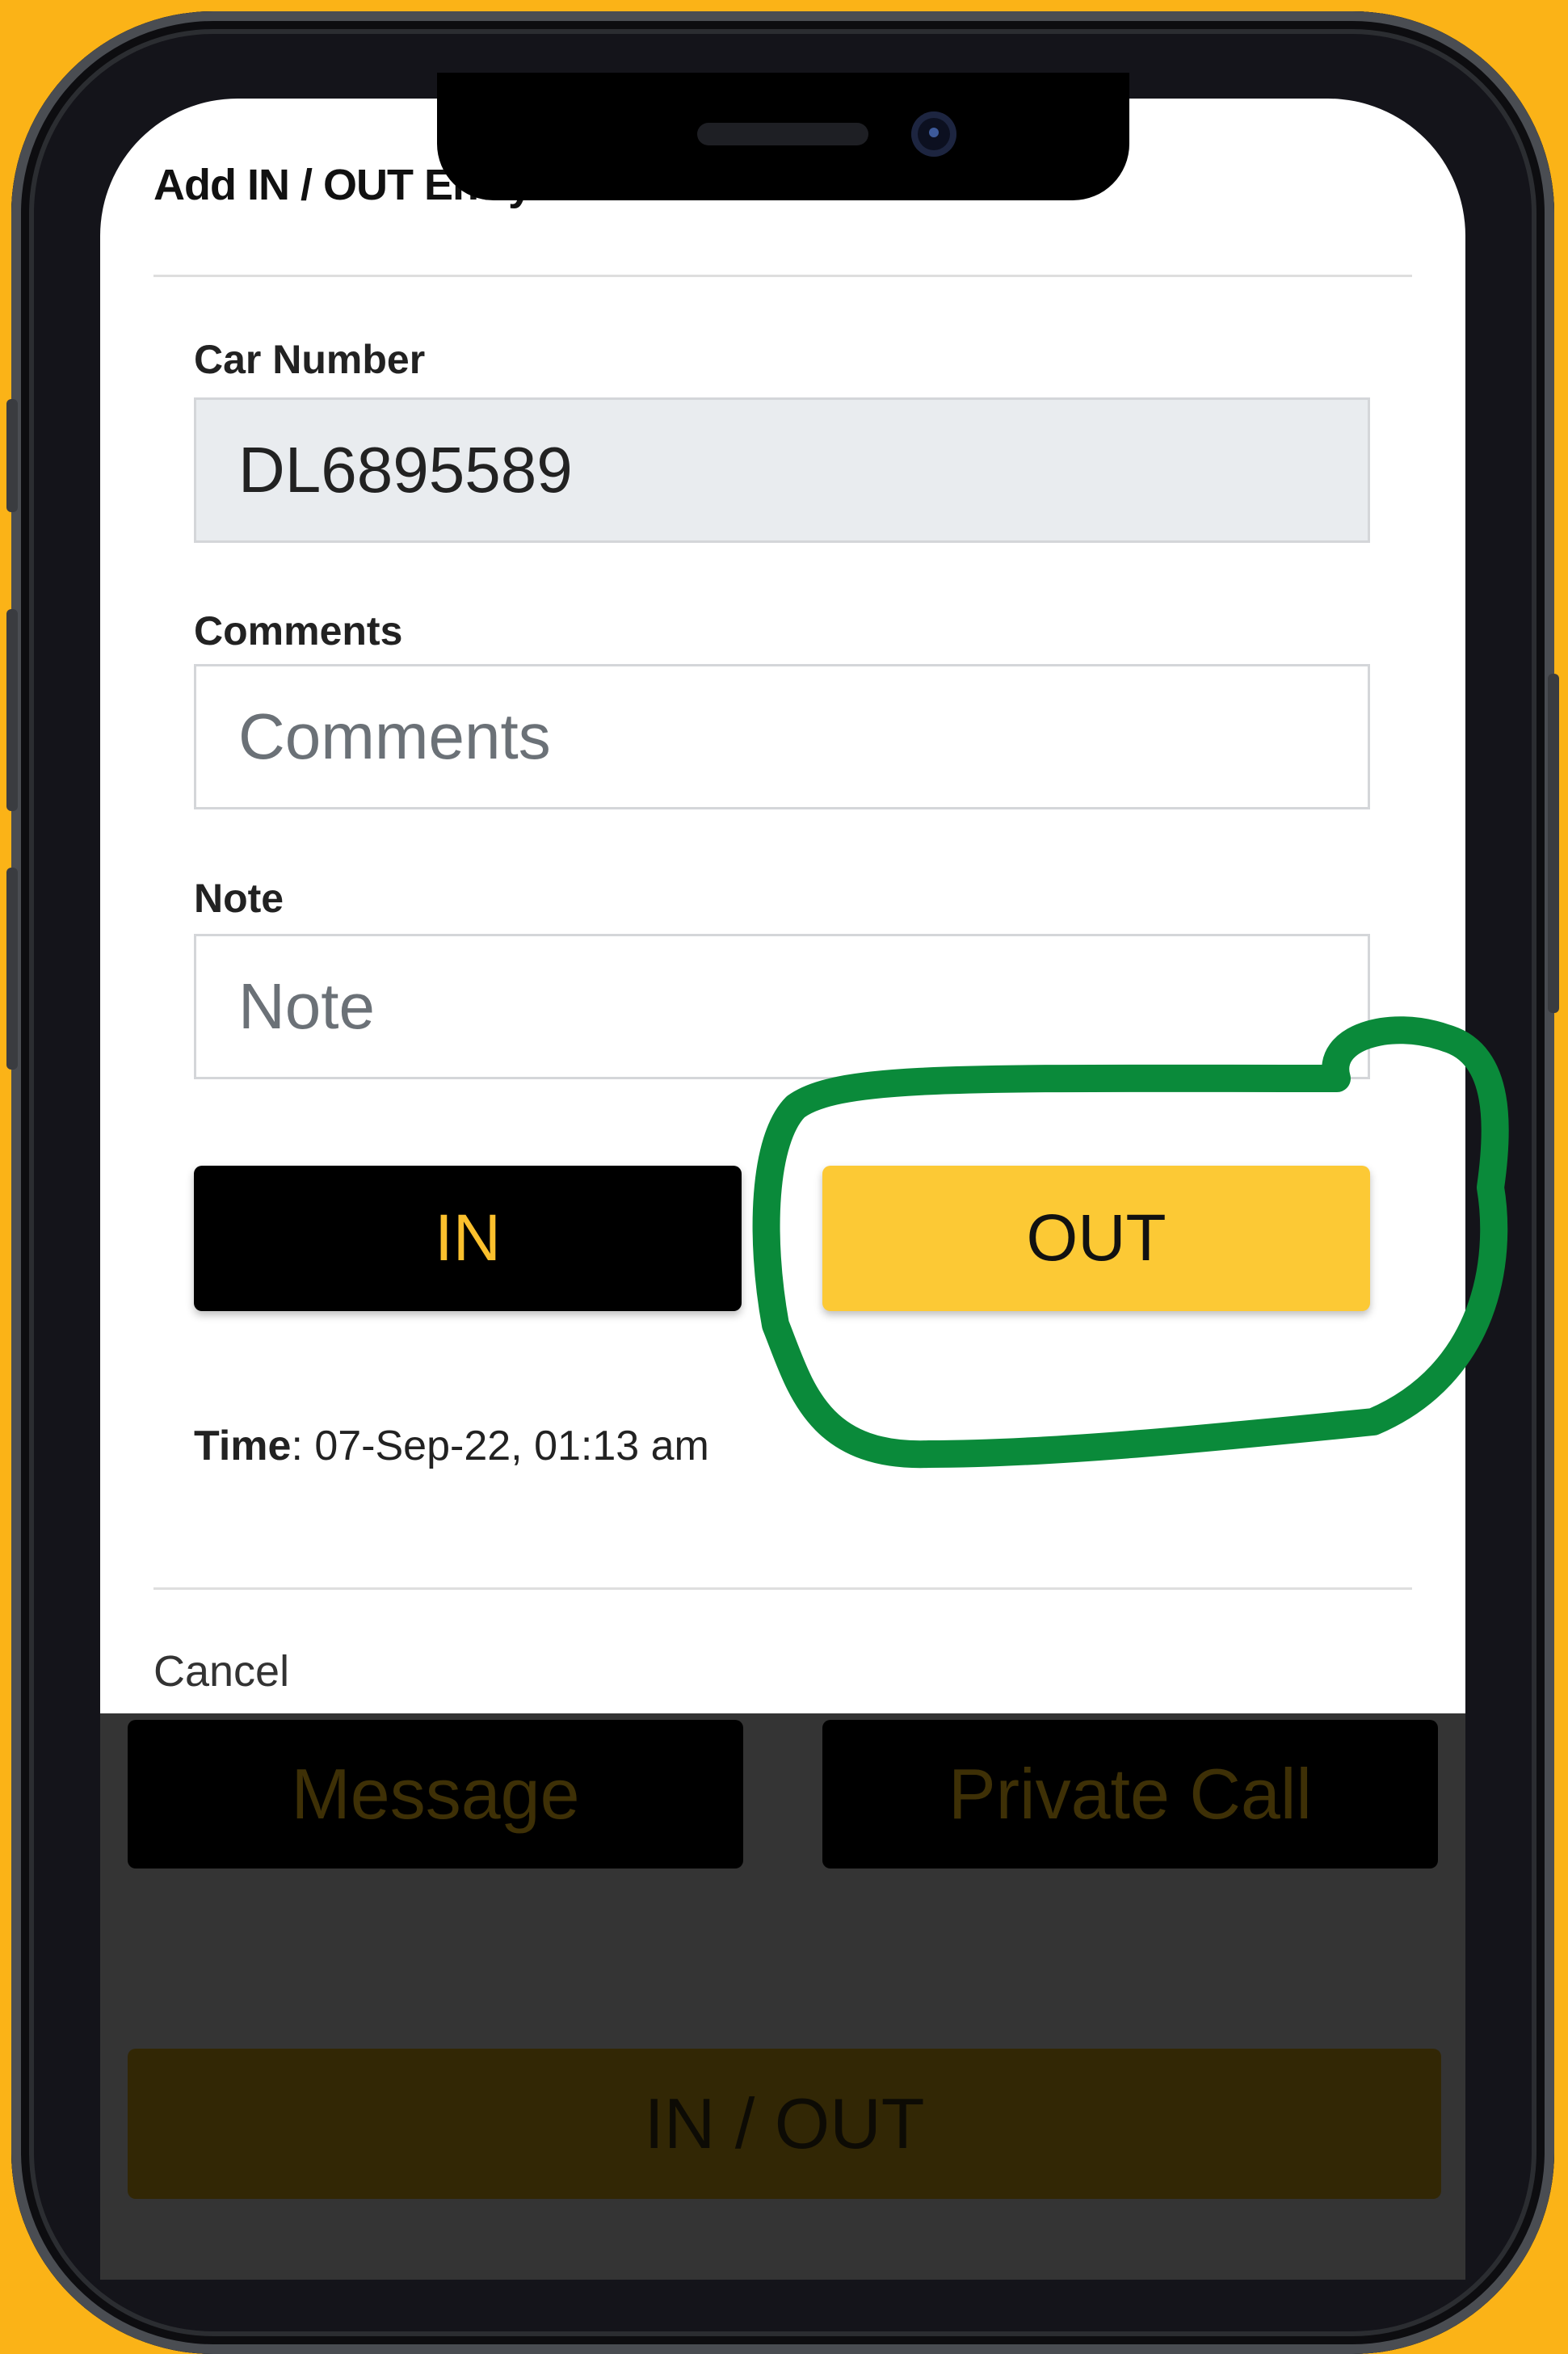  I want to click on comments-label: Comments, so click(298, 631).